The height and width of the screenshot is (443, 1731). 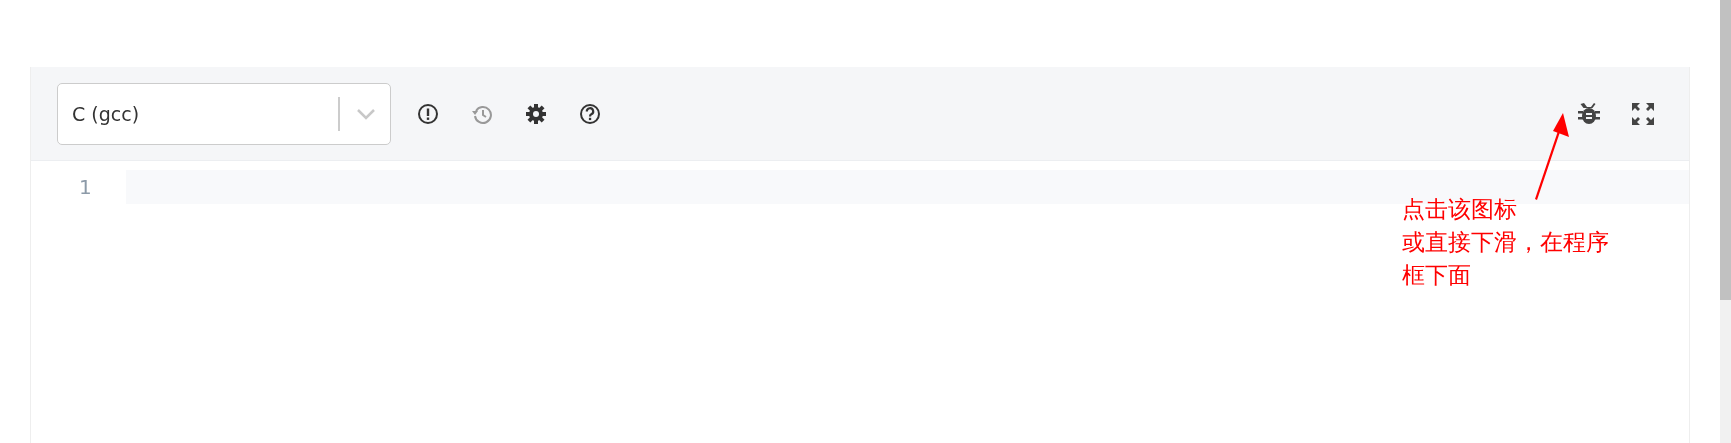 I want to click on exclamation-circle-icon, so click(x=428, y=113).